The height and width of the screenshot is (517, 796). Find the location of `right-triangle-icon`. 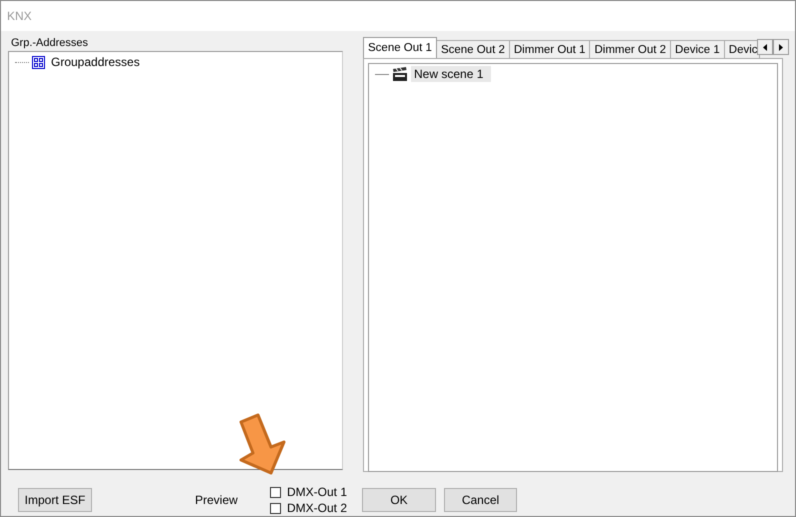

right-triangle-icon is located at coordinates (781, 47).